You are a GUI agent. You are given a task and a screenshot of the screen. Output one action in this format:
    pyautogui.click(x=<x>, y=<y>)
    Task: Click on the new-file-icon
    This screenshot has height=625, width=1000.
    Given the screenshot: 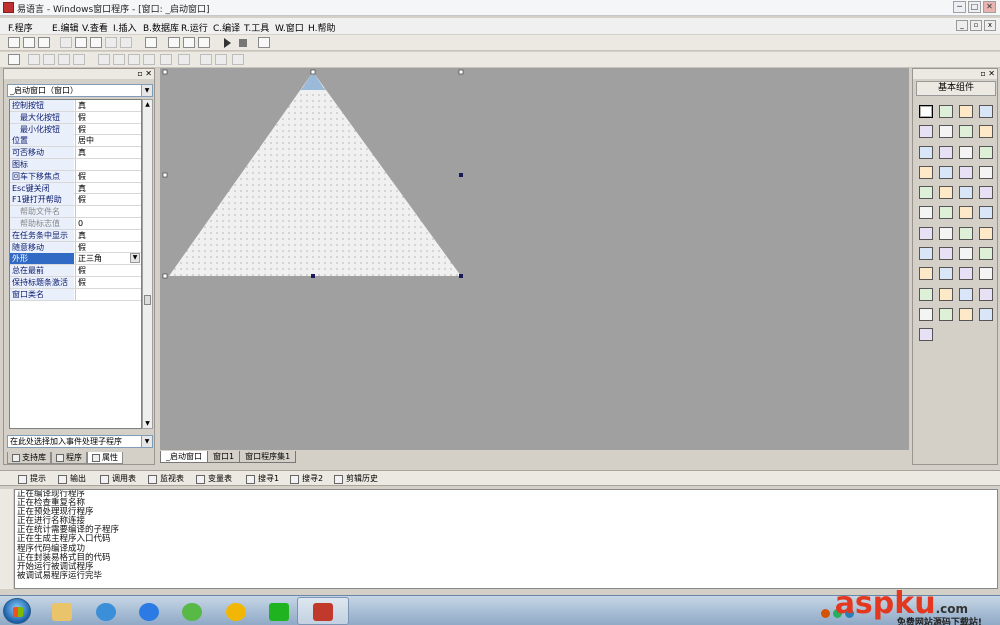 What is the action you would take?
    pyautogui.click(x=14, y=42)
    